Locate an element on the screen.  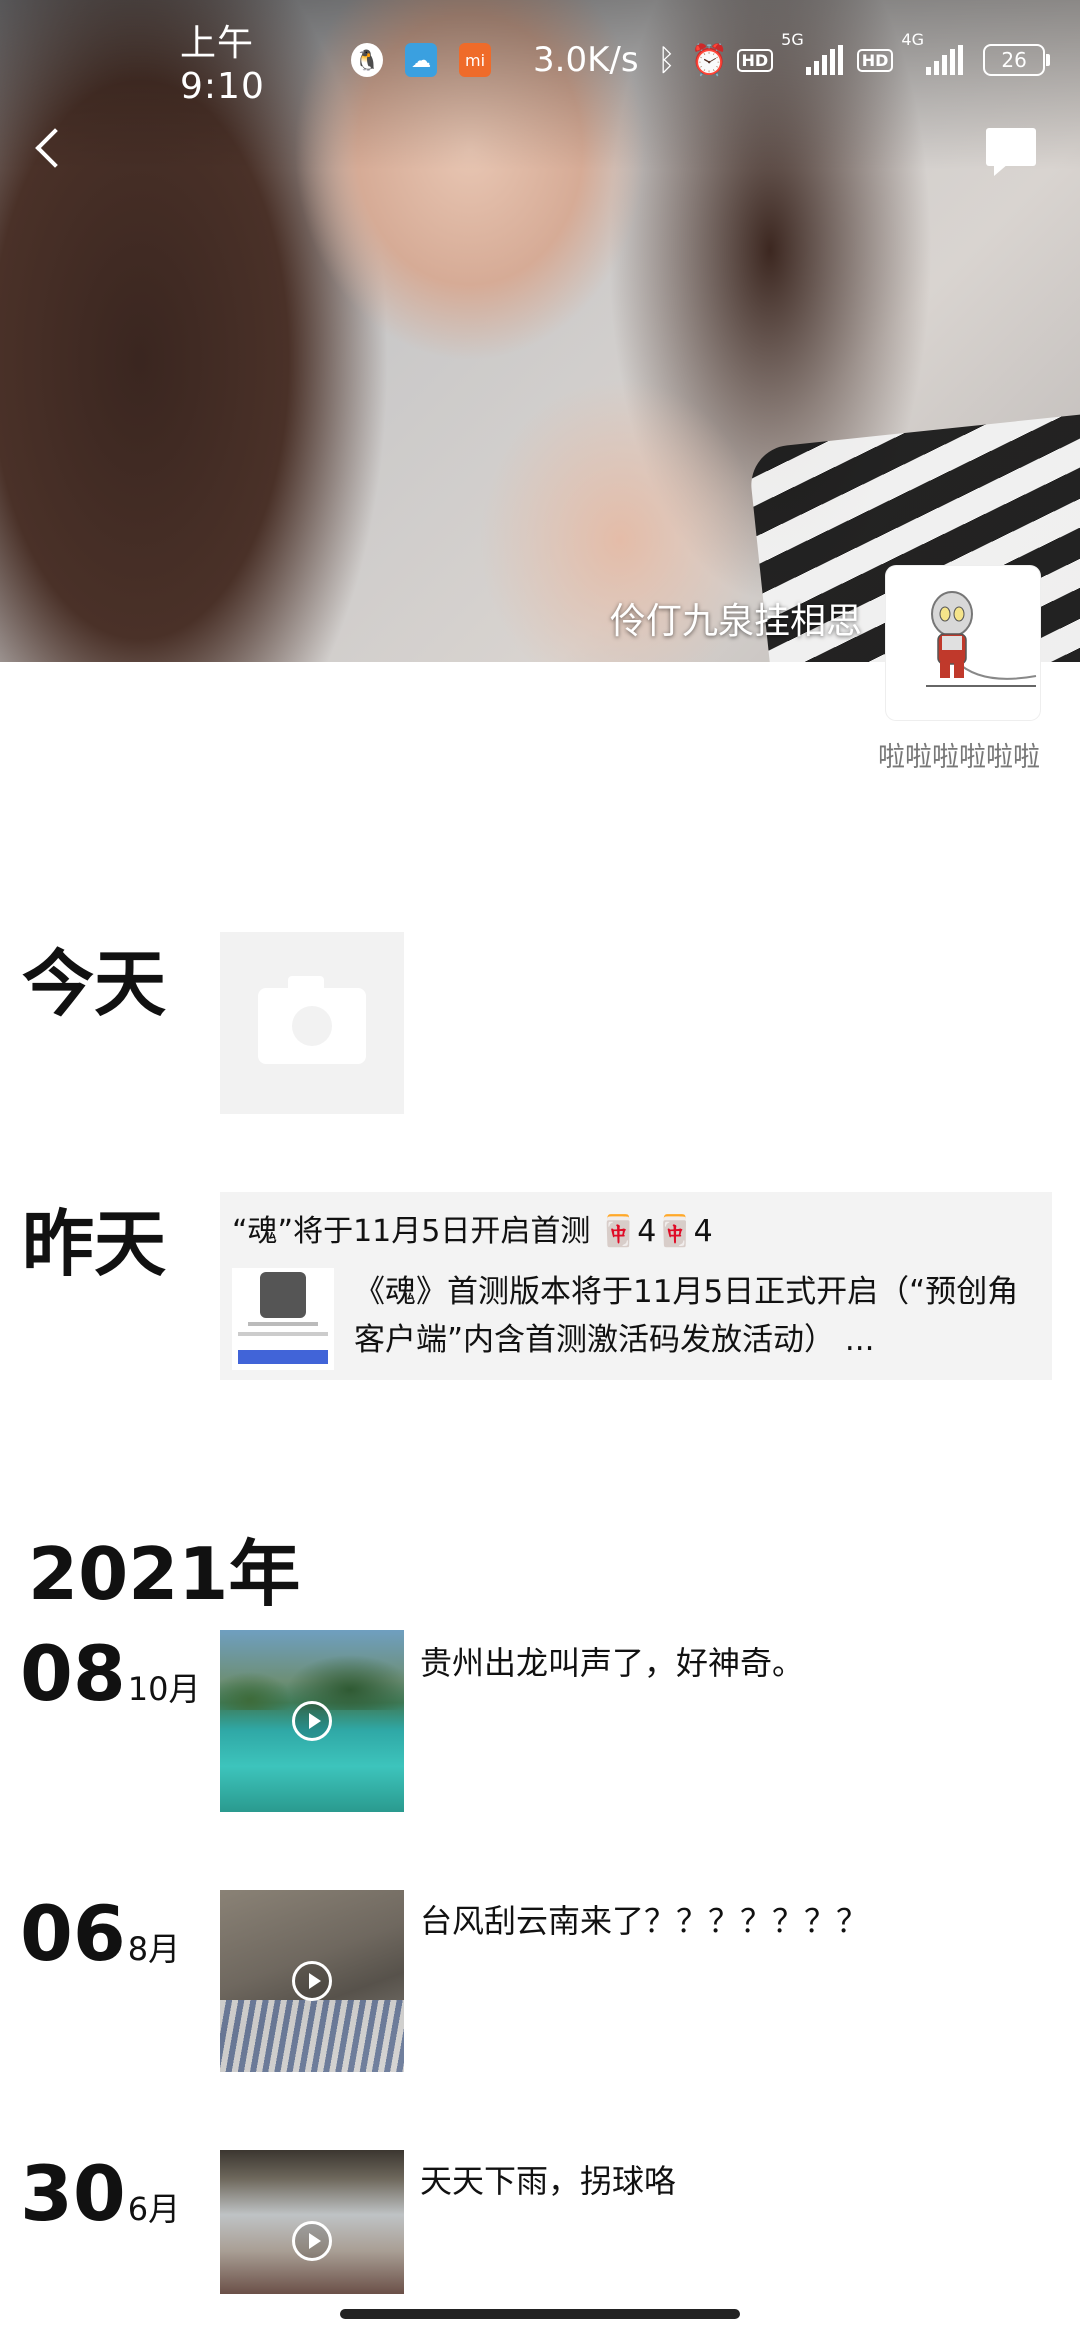
qq-icon: 🐧 is located at coordinates (367, 60).